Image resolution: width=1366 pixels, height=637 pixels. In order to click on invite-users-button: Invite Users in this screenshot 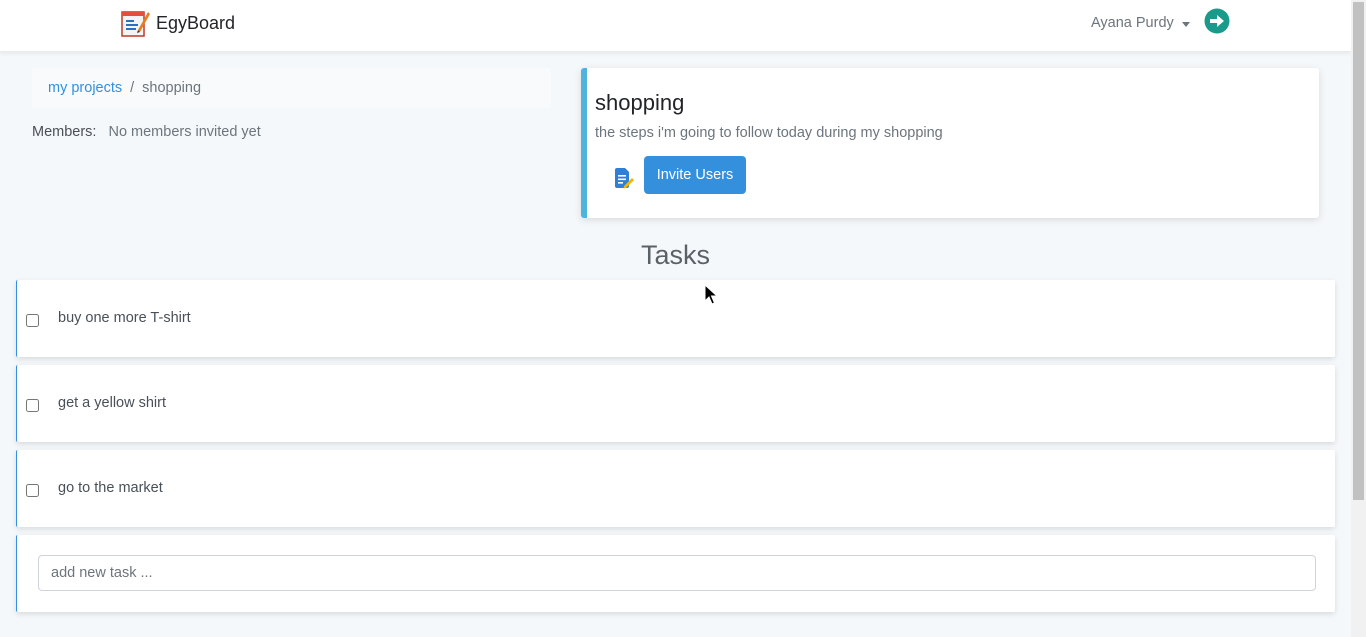, I will do `click(695, 175)`.